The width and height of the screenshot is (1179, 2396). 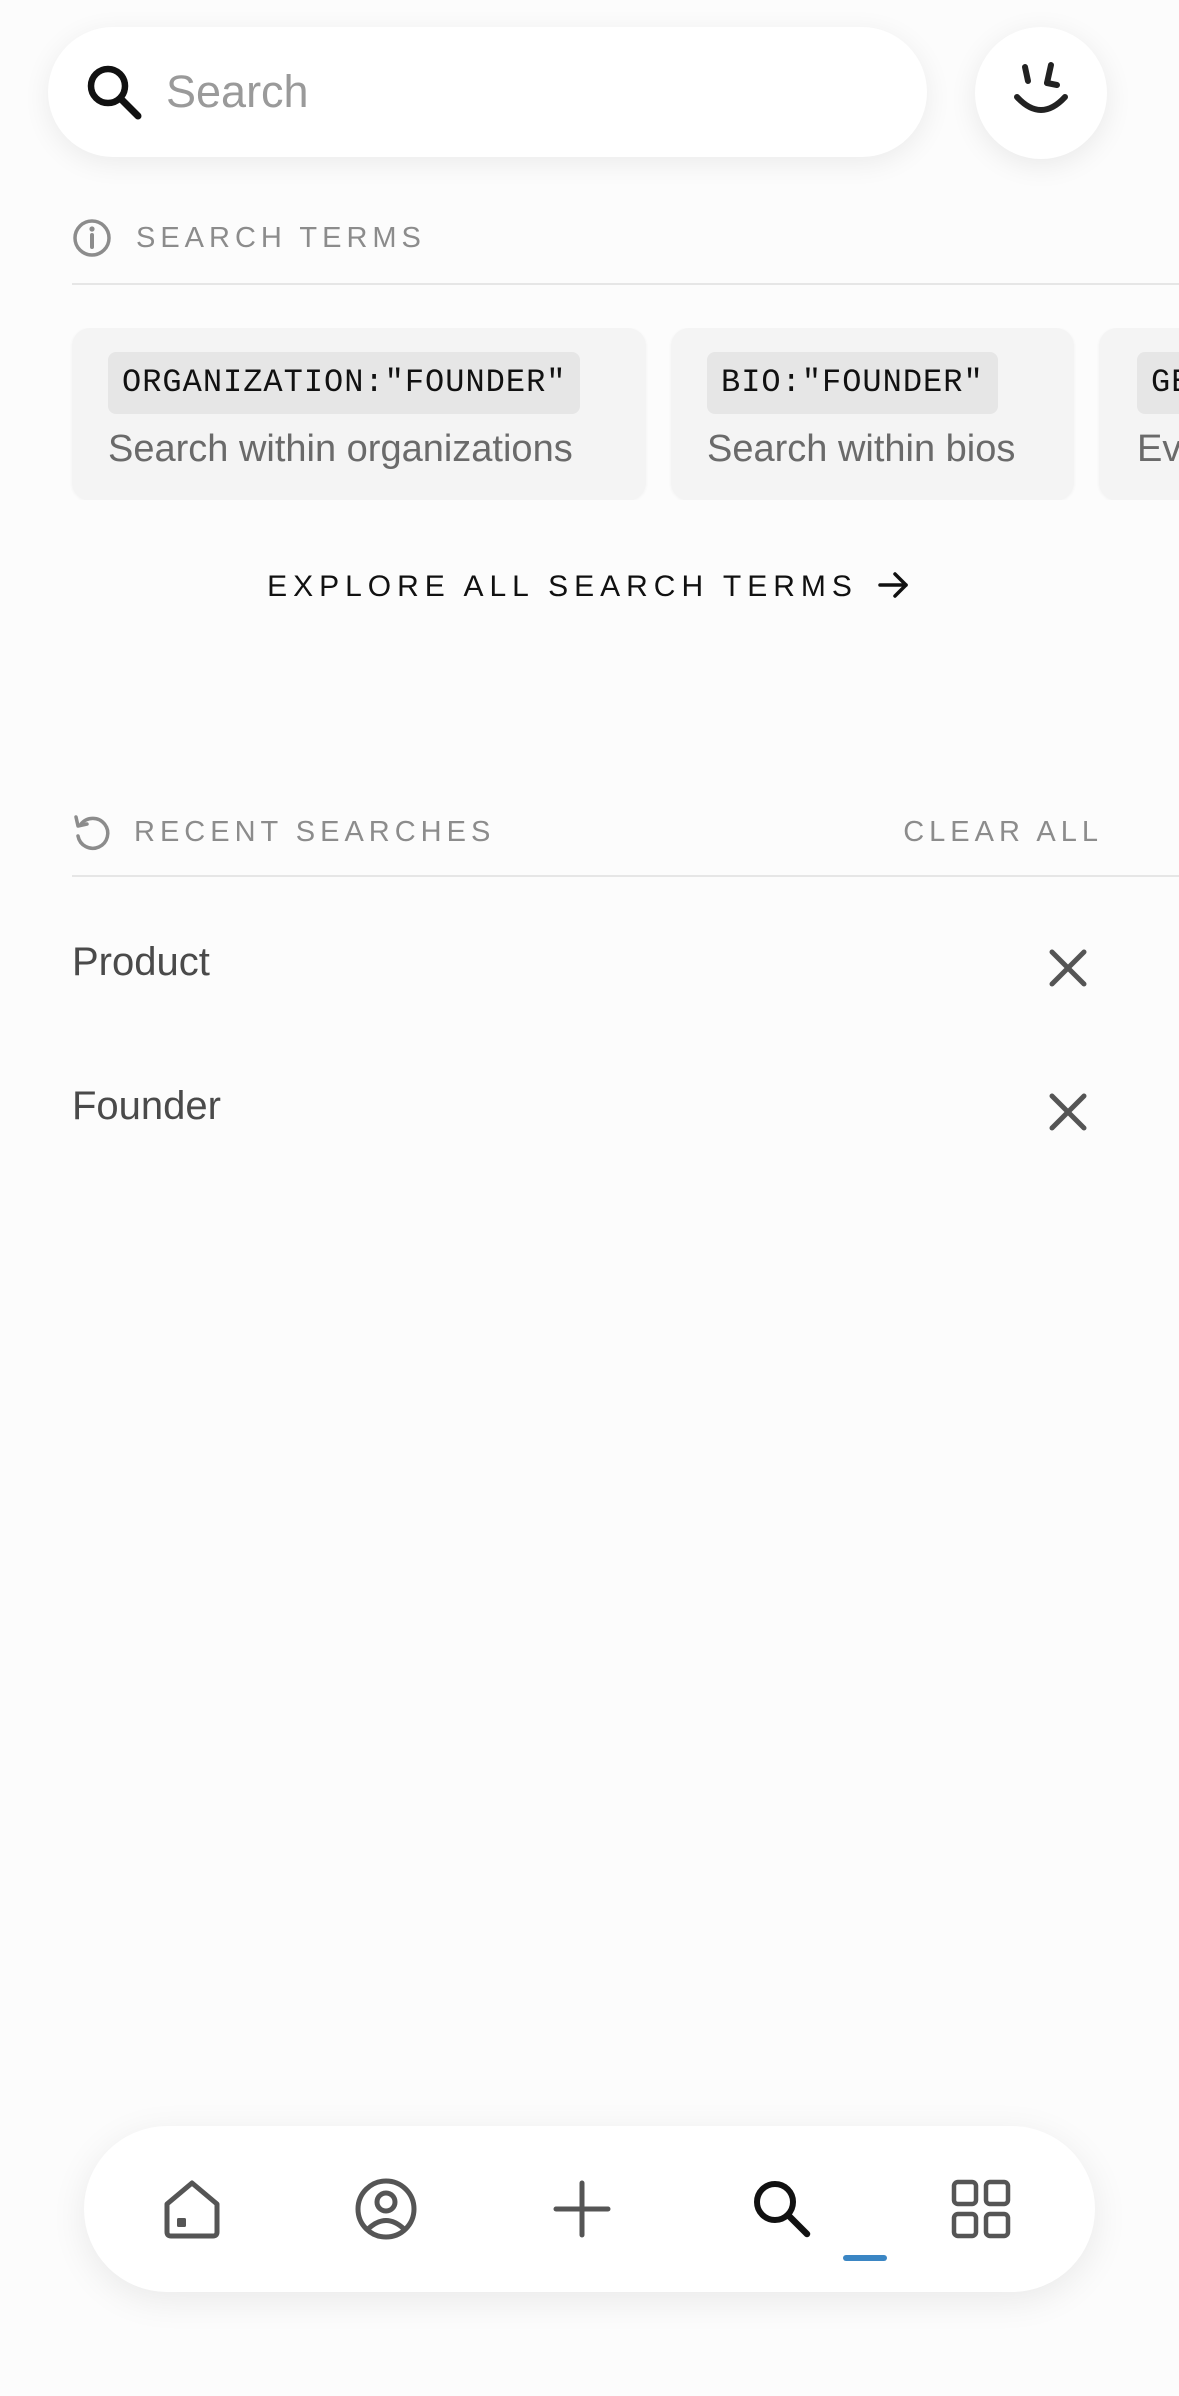 I want to click on search-input, so click(x=516, y=92).